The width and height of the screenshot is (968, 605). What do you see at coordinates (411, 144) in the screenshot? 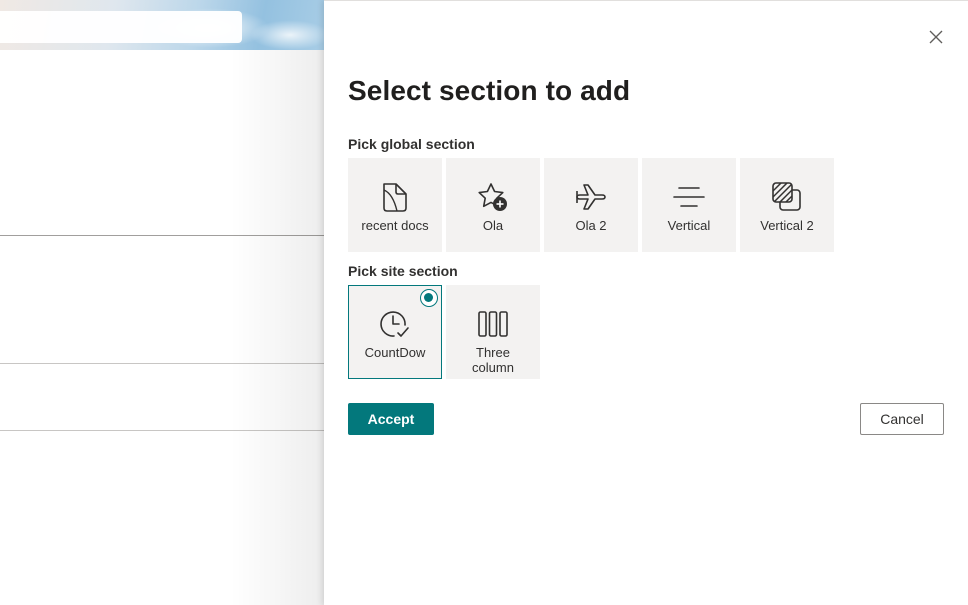
I see `global-section-label: Pick global section` at bounding box center [411, 144].